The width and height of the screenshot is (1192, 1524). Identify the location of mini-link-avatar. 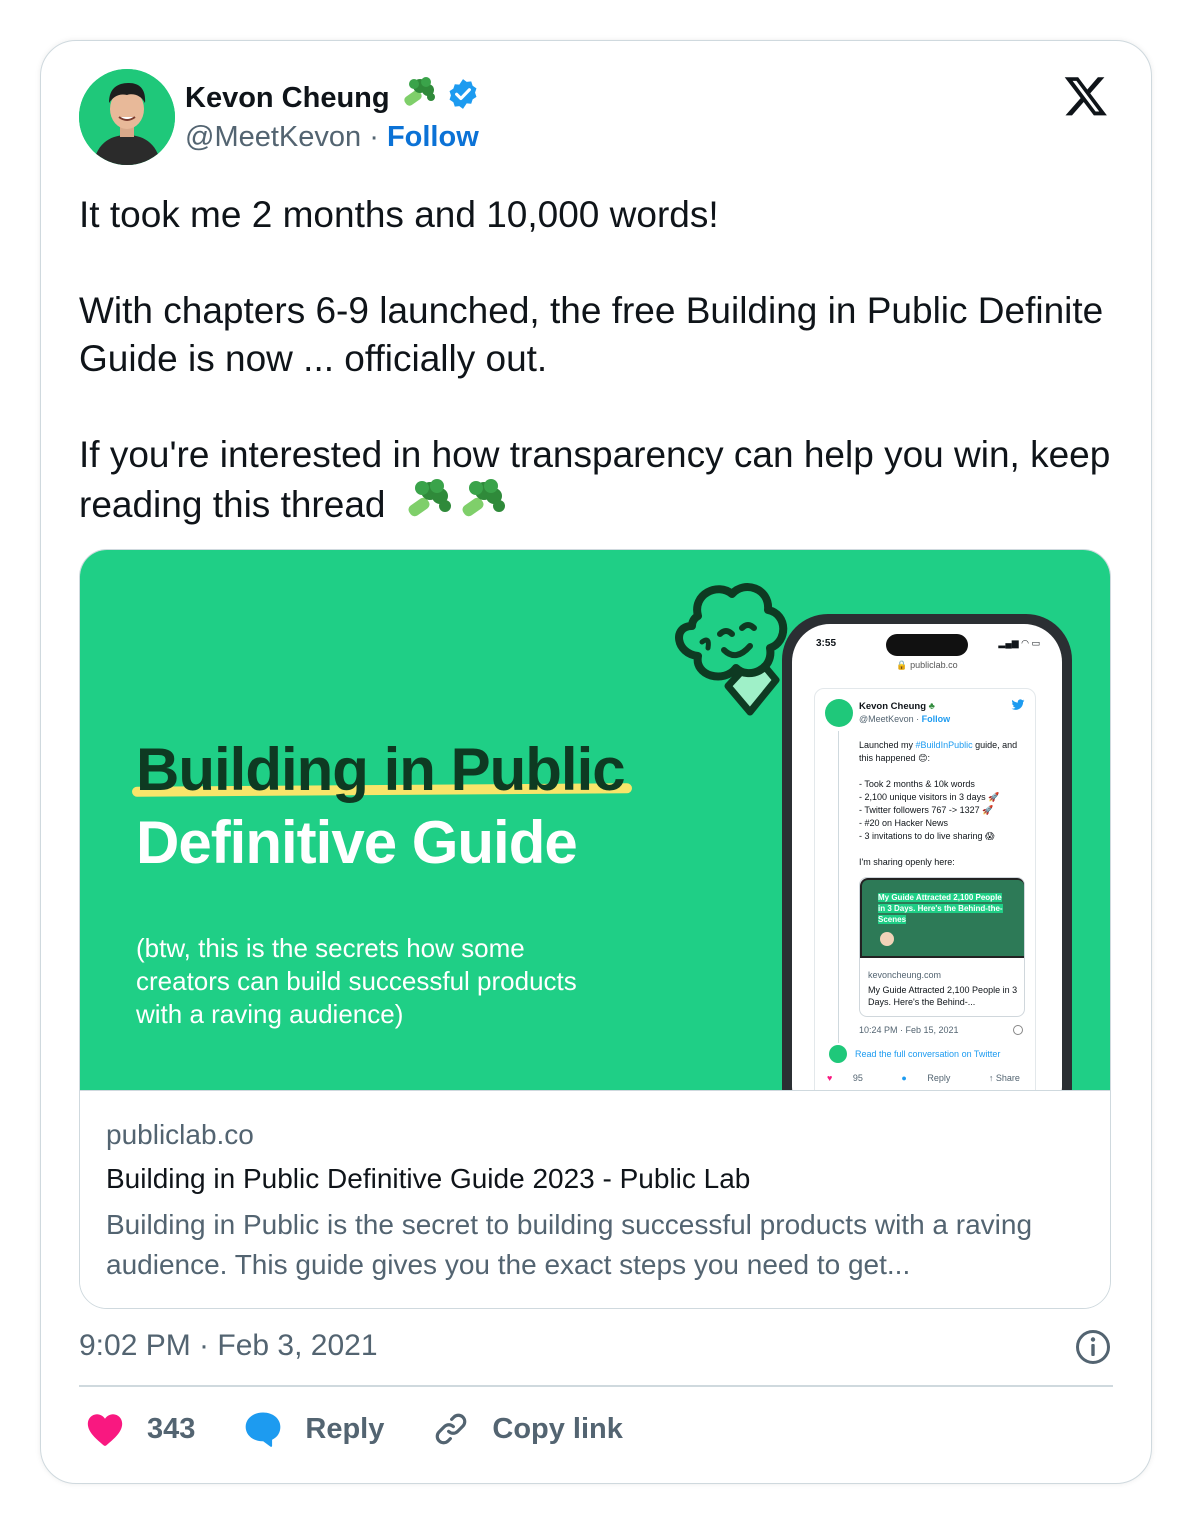
(887, 939).